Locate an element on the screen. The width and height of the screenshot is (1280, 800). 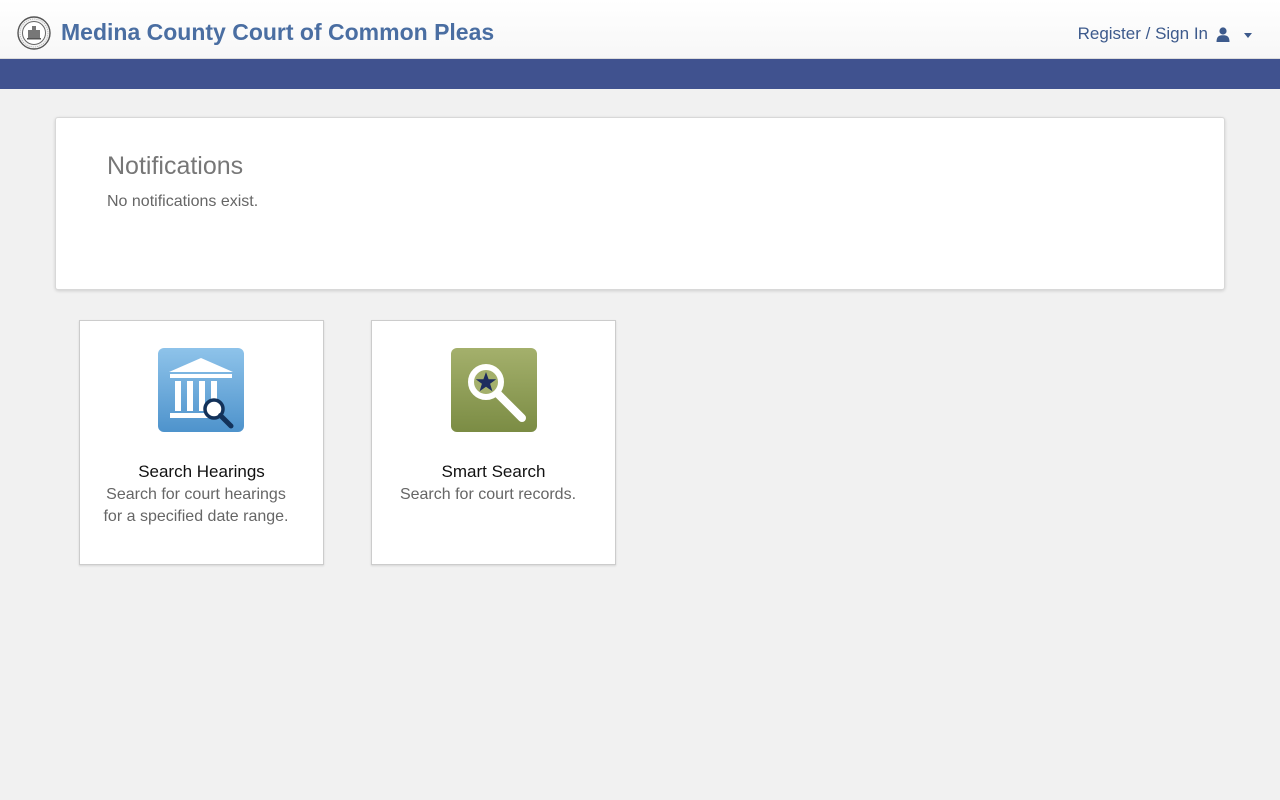
smart-search-title: Smart Search is located at coordinates (493, 471).